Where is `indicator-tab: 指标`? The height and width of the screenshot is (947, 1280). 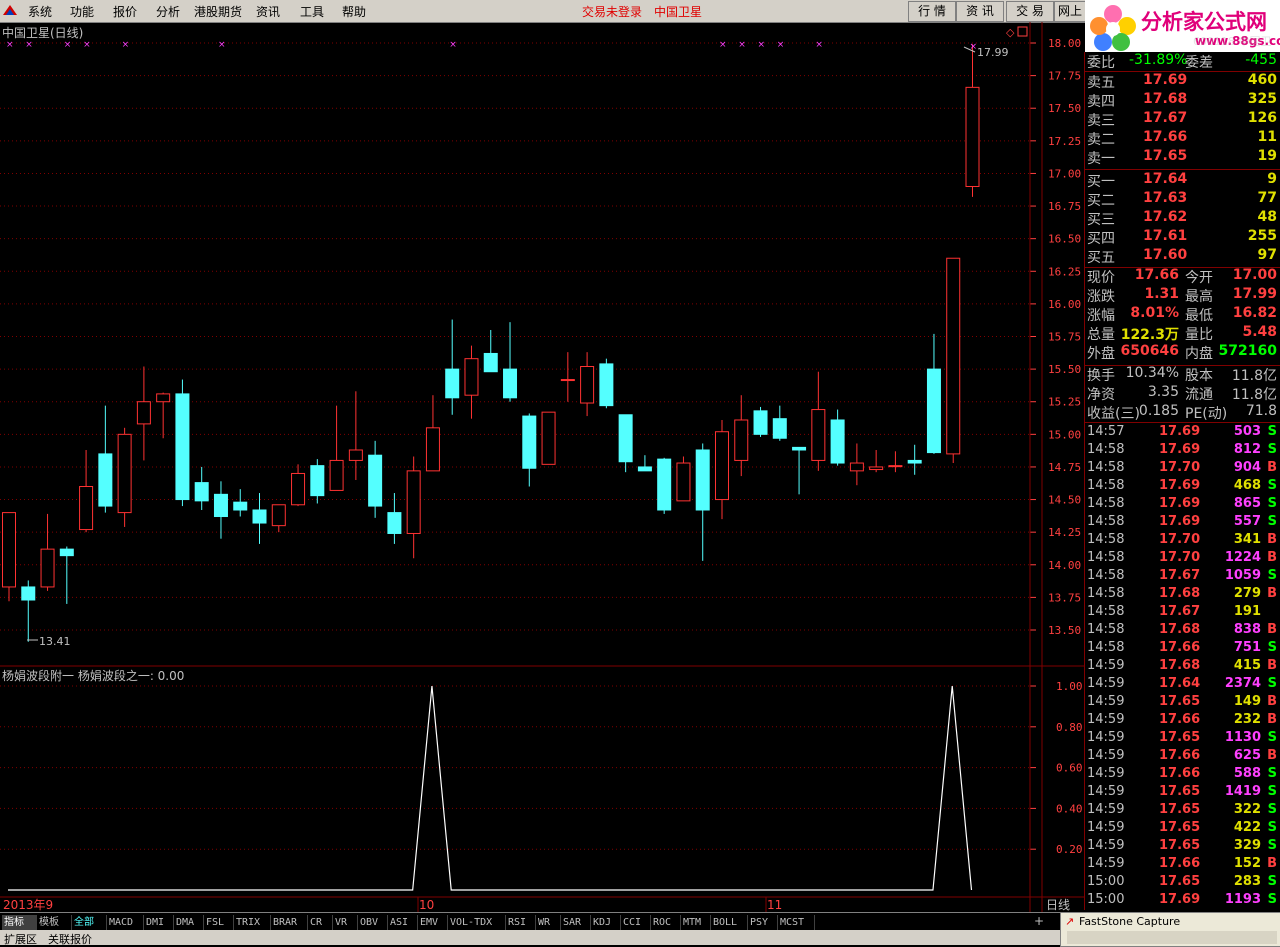 indicator-tab: 指标 is located at coordinates (19, 922).